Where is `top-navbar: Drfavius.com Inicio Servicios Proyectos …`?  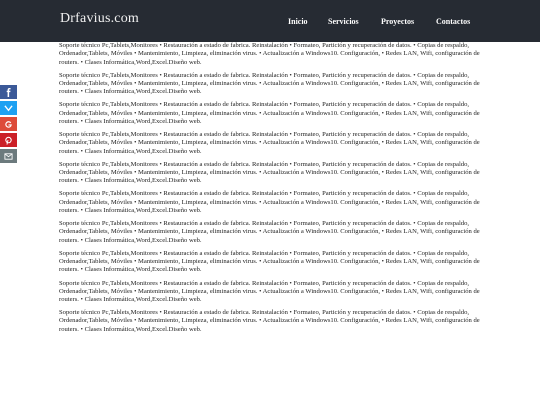 top-navbar: Drfavius.com Inicio Servicios Proyectos … is located at coordinates (270, 21).